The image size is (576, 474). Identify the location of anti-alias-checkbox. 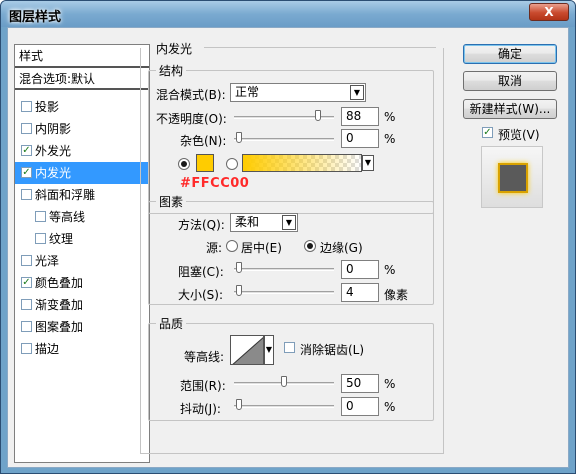
(289, 347).